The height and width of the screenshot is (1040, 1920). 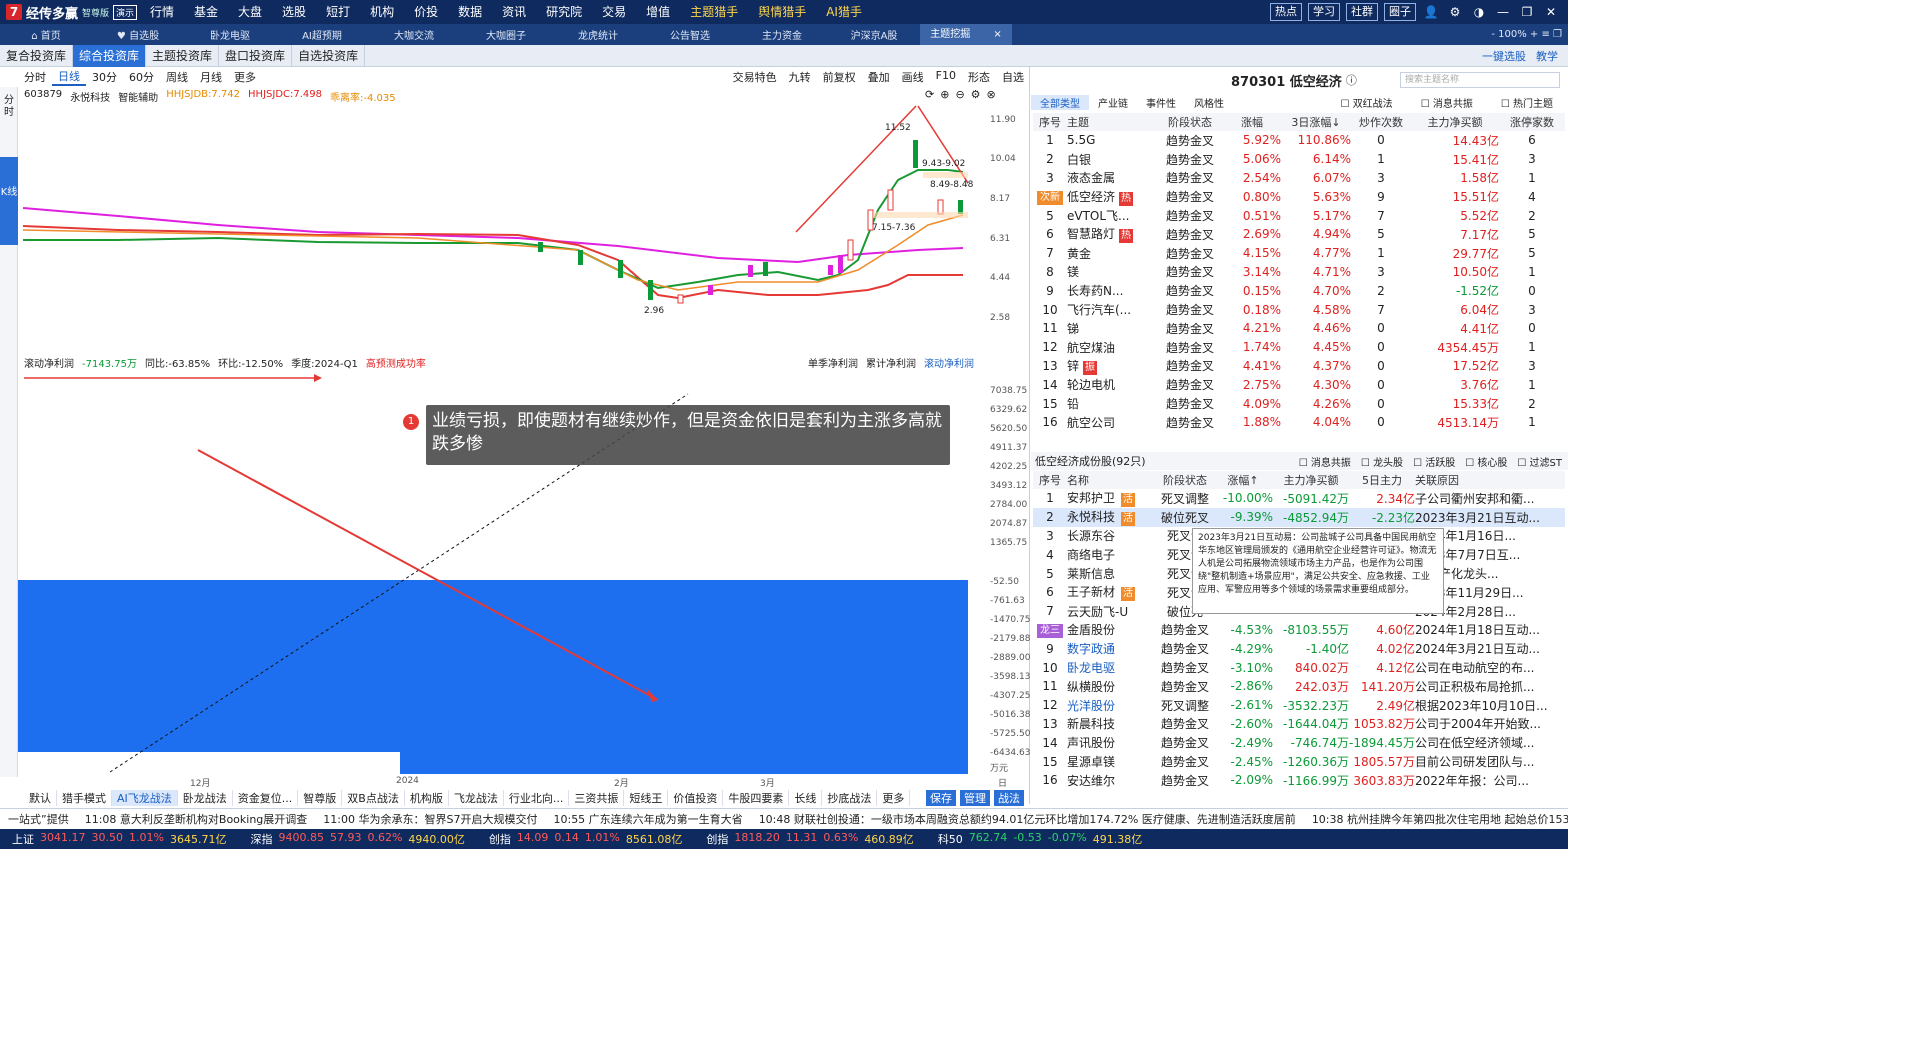 I want to click on index-item: 上证 3041.17 30.50 1.01% 3645.71亿, so click(x=119, y=839).